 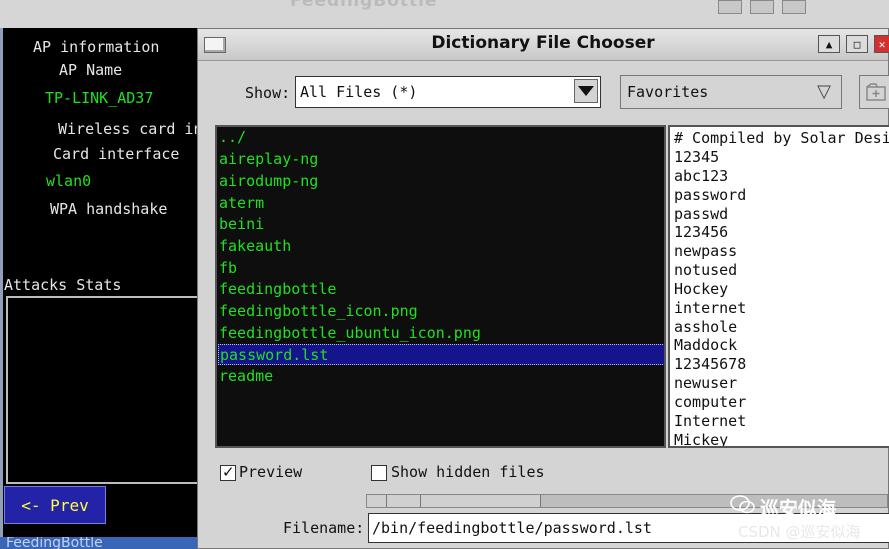 What do you see at coordinates (441, 224) in the screenshot?
I see `file-item: beini` at bounding box center [441, 224].